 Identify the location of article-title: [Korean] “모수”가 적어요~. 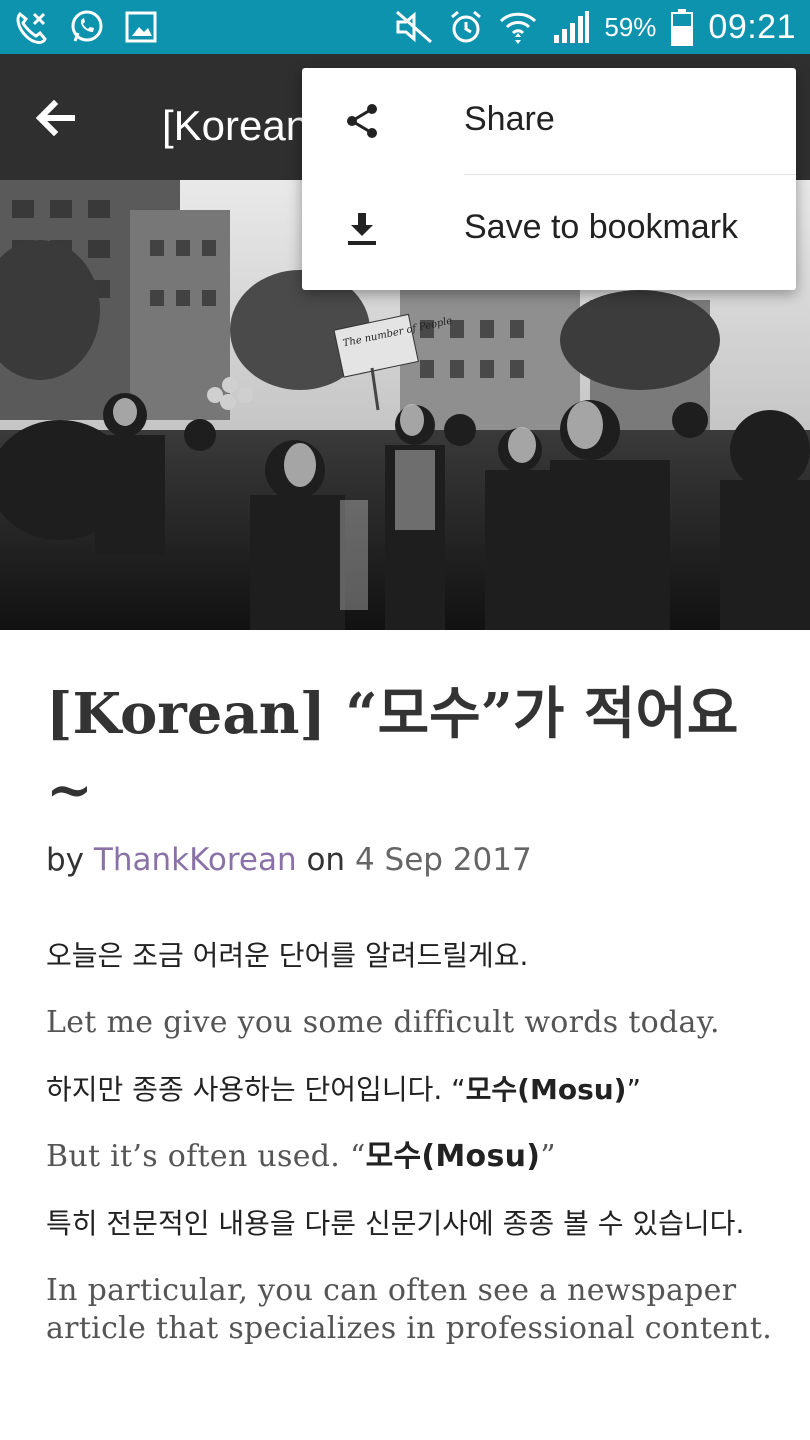
(392, 752).